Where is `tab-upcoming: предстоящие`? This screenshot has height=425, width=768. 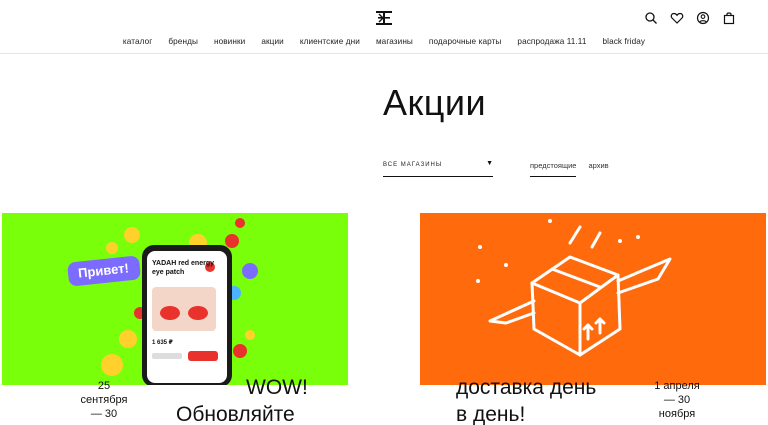
tab-upcoming: предстоящие is located at coordinates (553, 167).